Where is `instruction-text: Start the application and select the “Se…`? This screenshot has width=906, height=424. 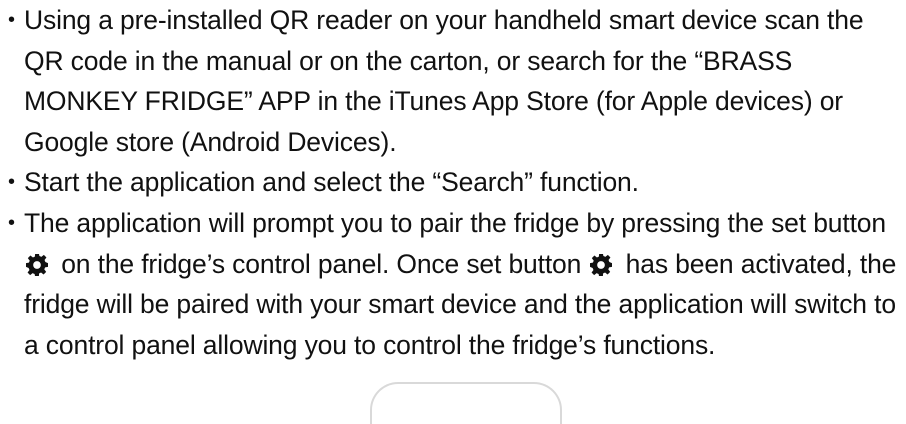
instruction-text: Start the application and select the “Se… is located at coordinates (331, 182).